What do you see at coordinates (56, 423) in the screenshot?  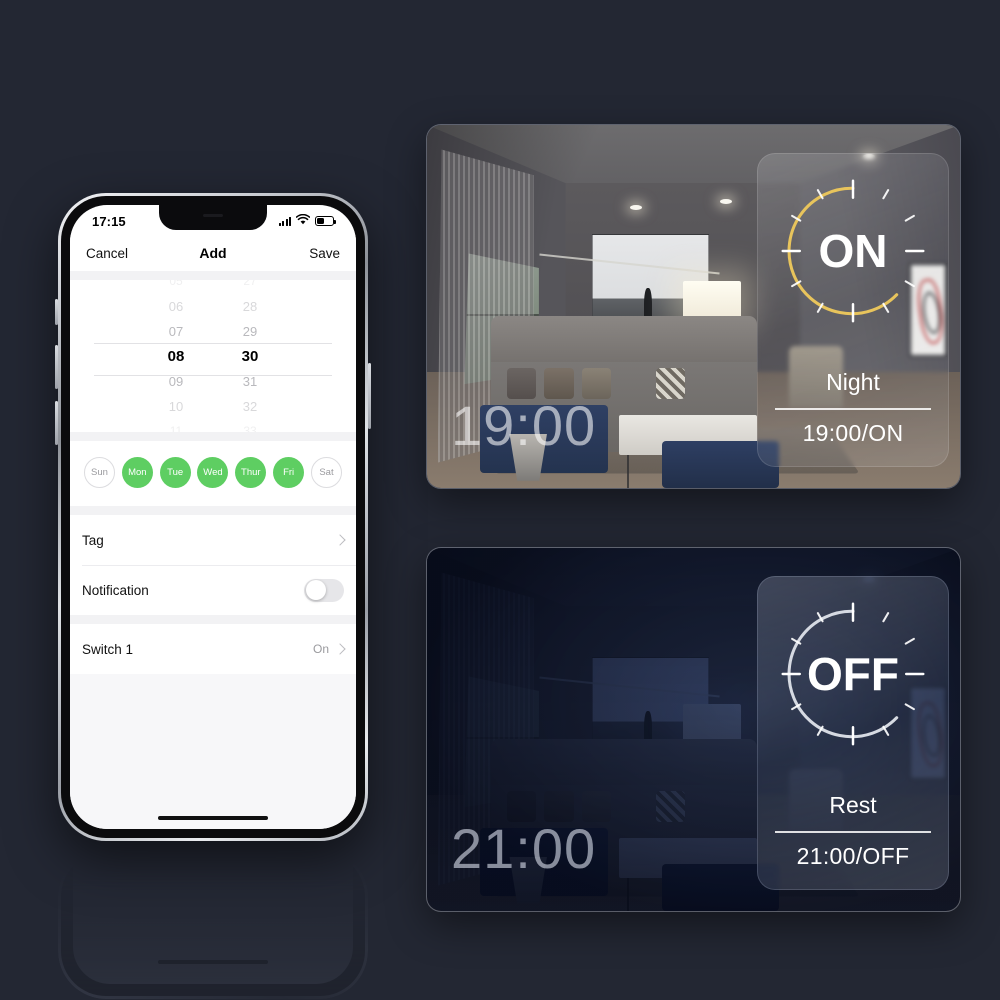 I see `phone-volume-down-button` at bounding box center [56, 423].